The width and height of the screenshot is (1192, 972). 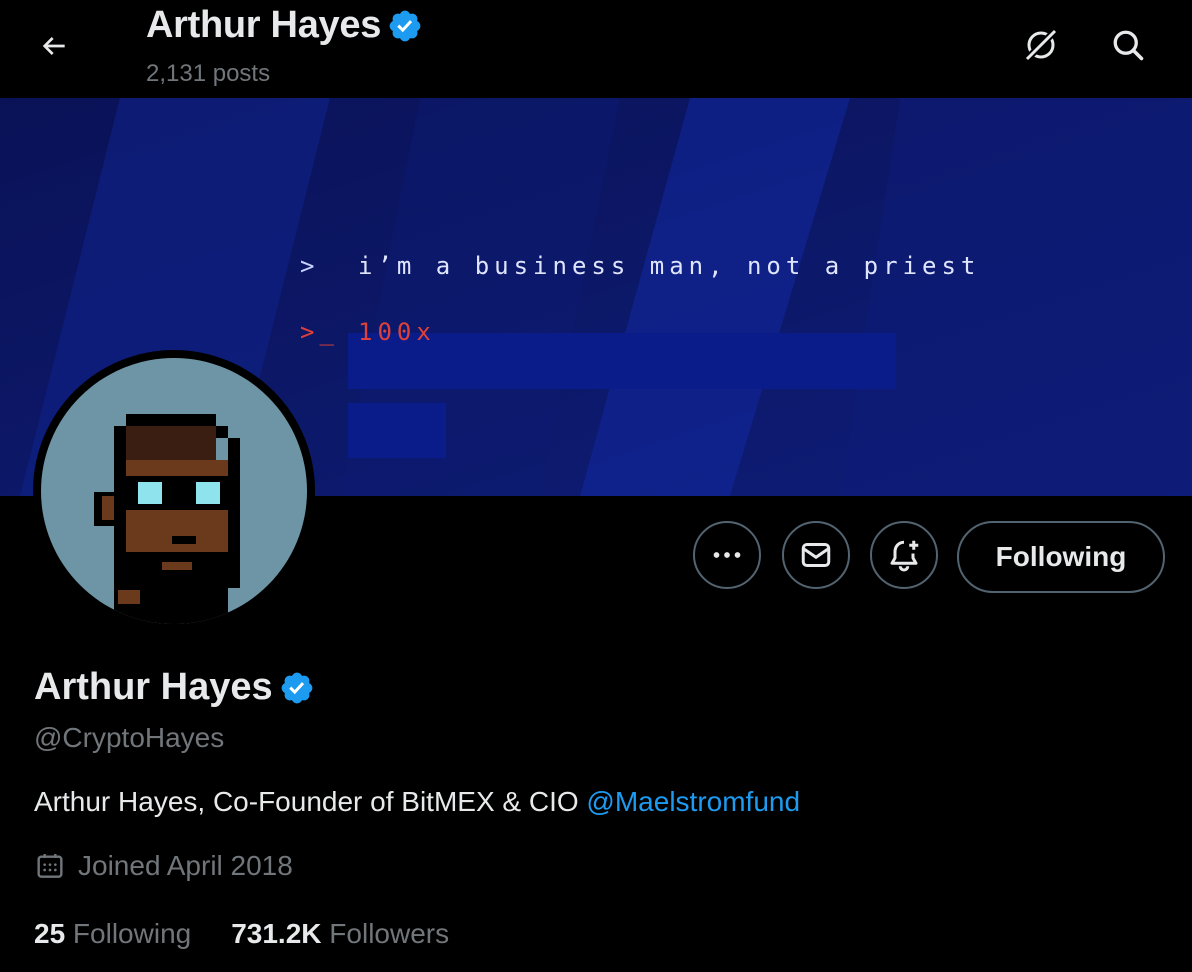 I want to click on follow-stats: 25 Following 731.2K Followers, so click(x=241, y=934).